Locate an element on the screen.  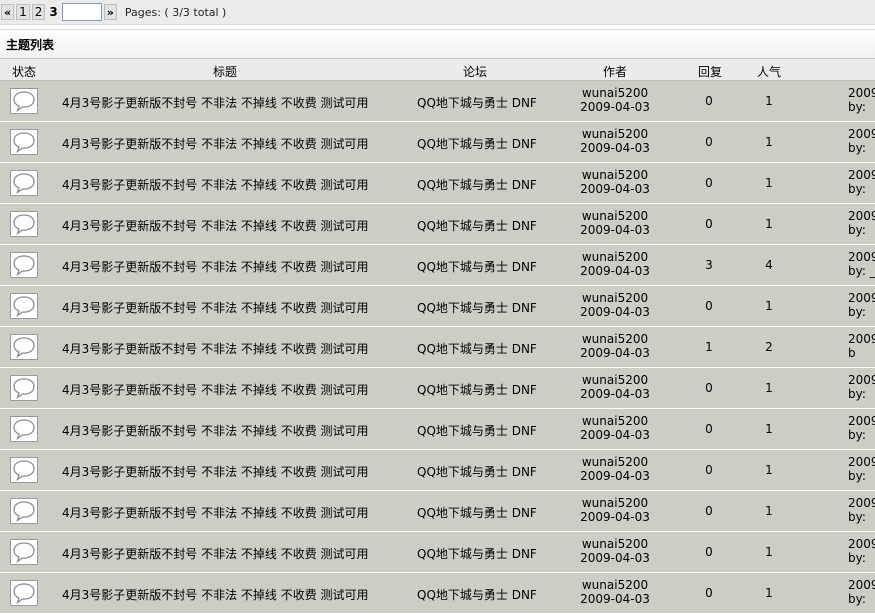
prev-page-button: « is located at coordinates (8, 12).